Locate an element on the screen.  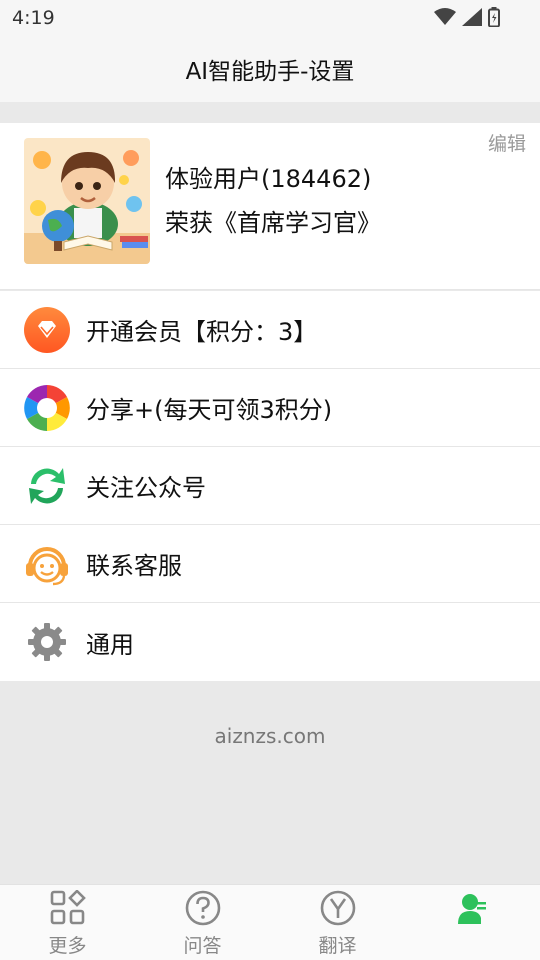
menu-label: 联系客服 is located at coordinates (134, 566).